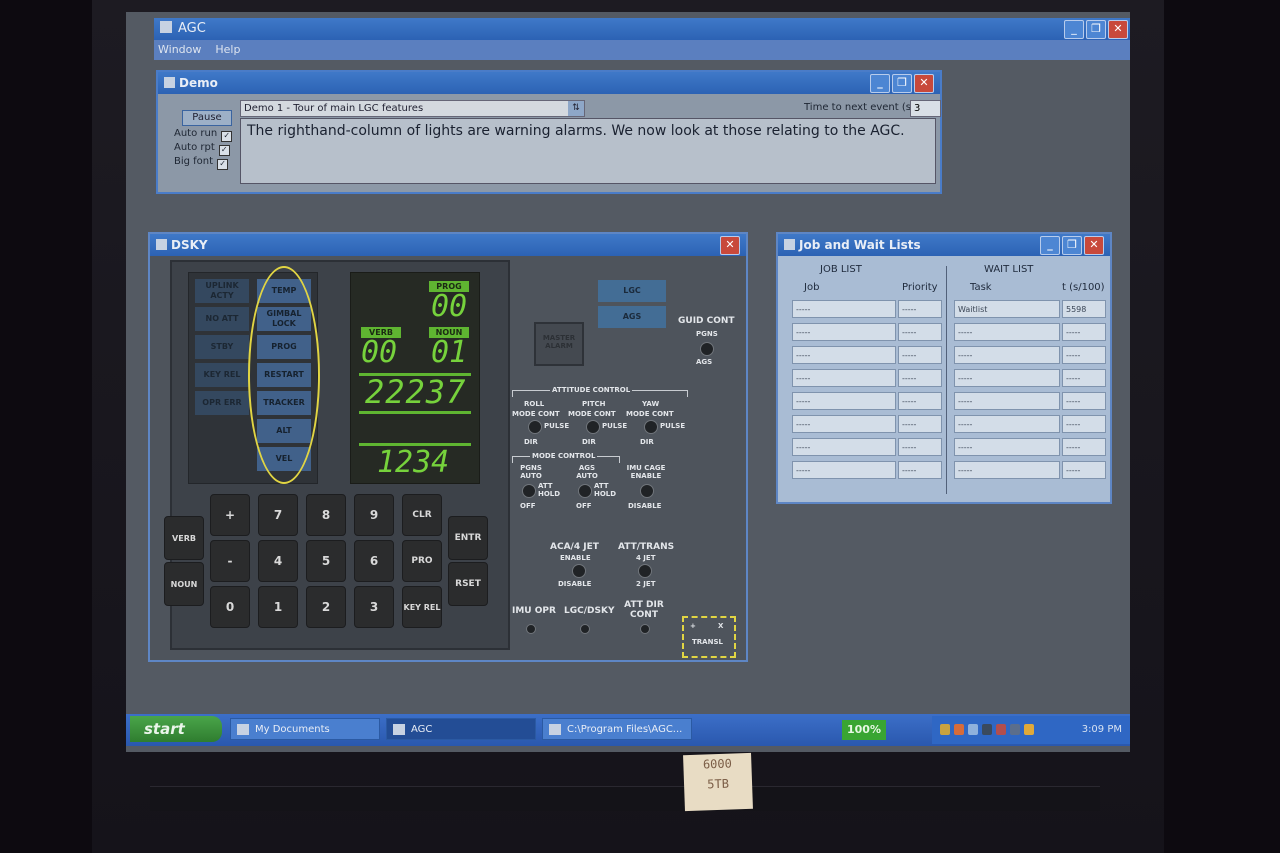  I want to click on key-3: 3, so click(374, 607).